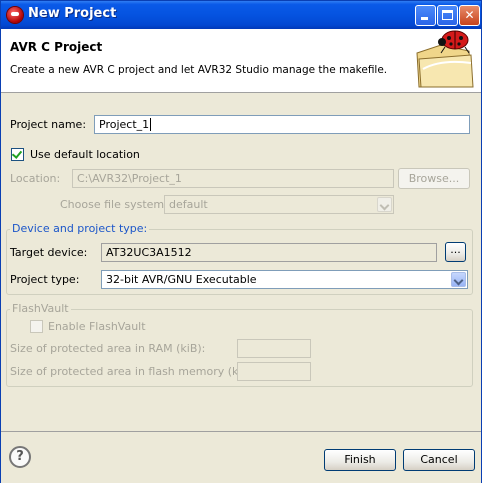 The image size is (482, 483). What do you see at coordinates (274, 371) in the screenshot?
I see `flash-size-input` at bounding box center [274, 371].